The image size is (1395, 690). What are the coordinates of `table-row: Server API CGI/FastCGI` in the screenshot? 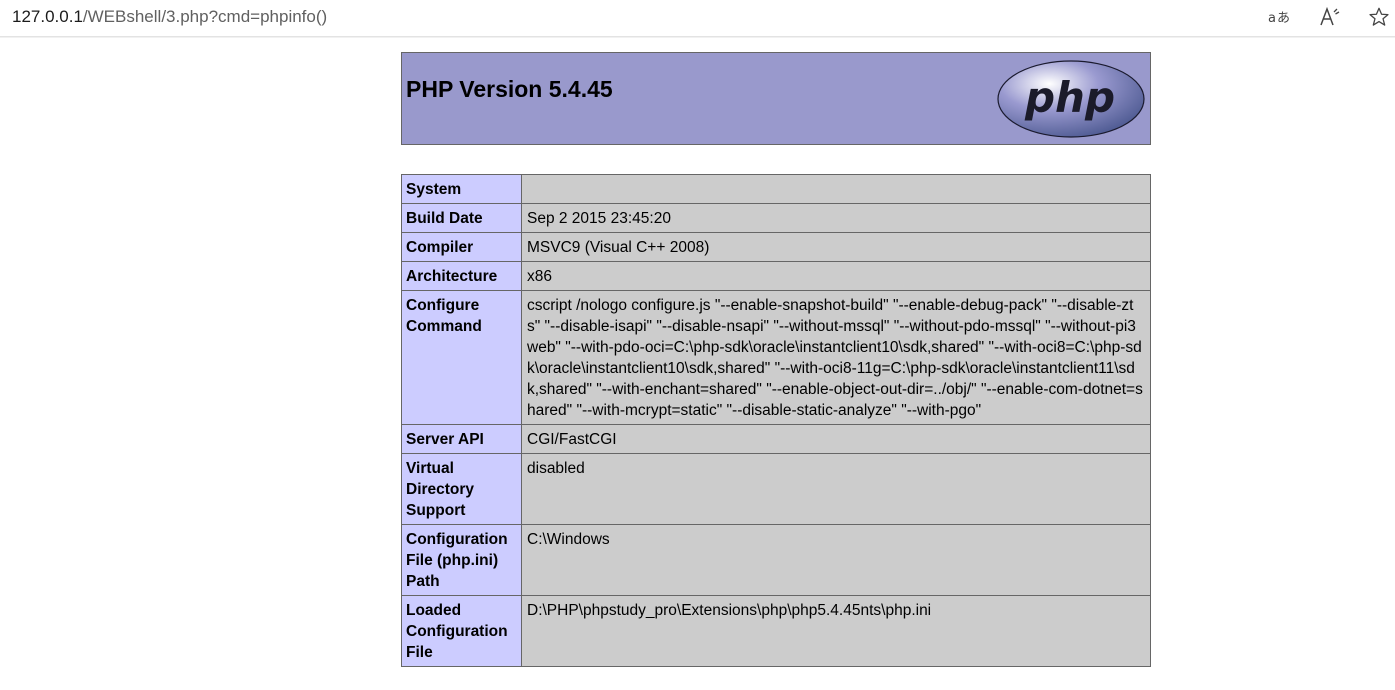 It's located at (776, 439).